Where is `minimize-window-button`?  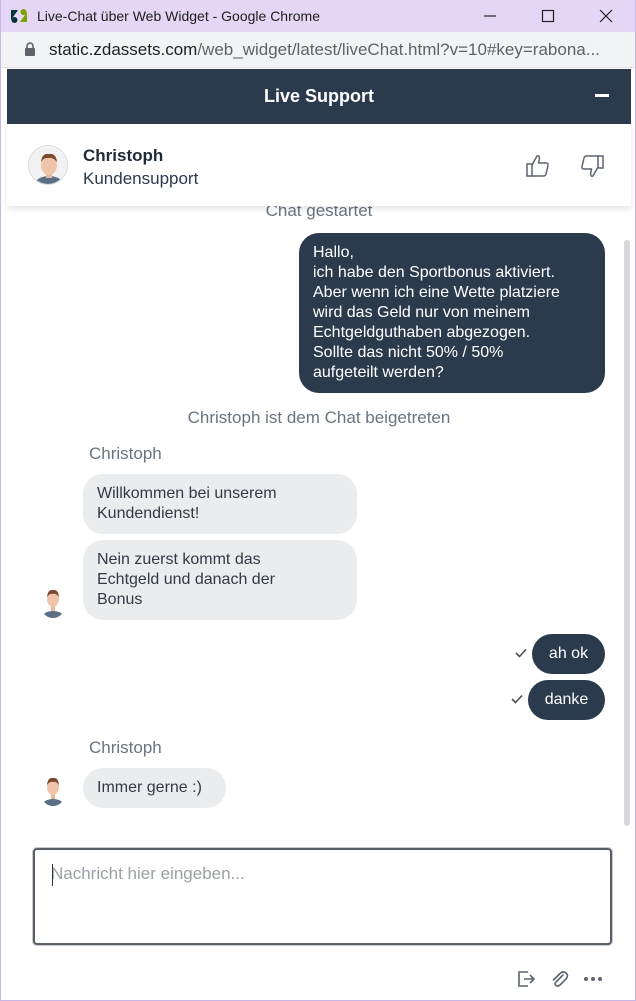 minimize-window-button is located at coordinates (490, 16).